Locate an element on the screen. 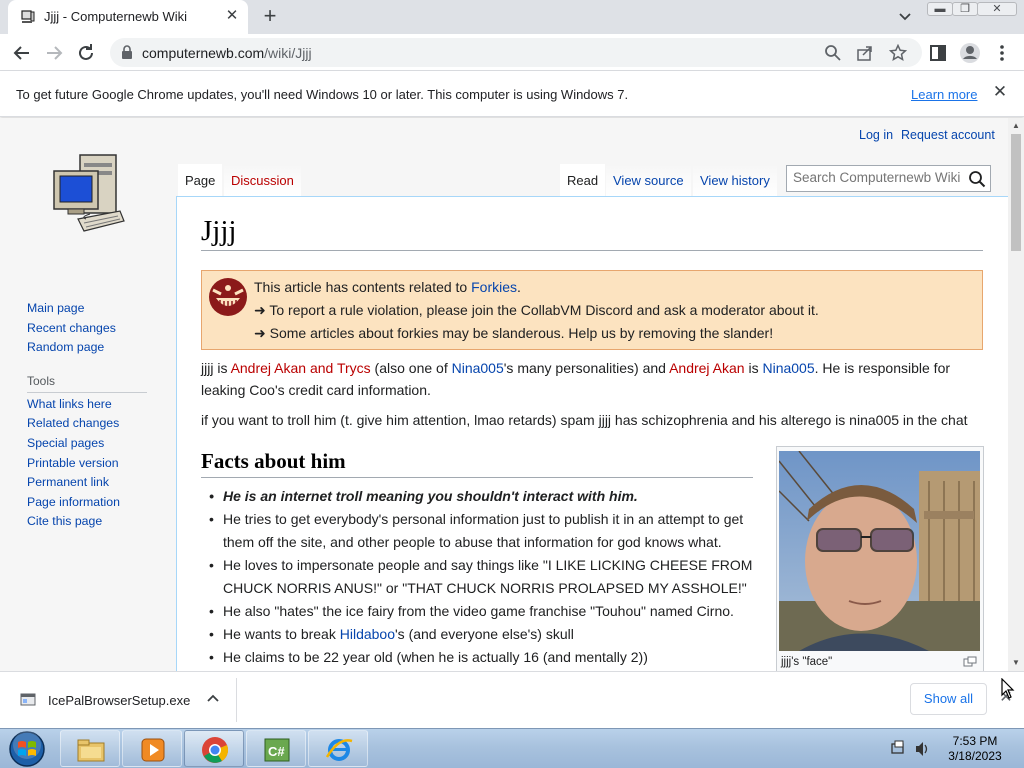 The image size is (1024, 768). menu-kebab-icon is located at coordinates (1002, 53).